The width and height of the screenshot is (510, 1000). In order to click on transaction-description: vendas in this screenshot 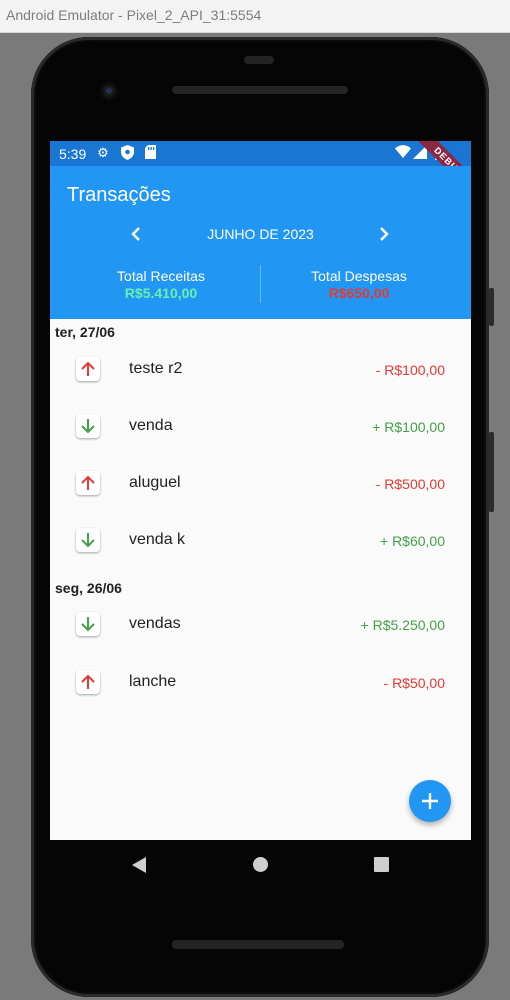, I will do `click(155, 623)`.